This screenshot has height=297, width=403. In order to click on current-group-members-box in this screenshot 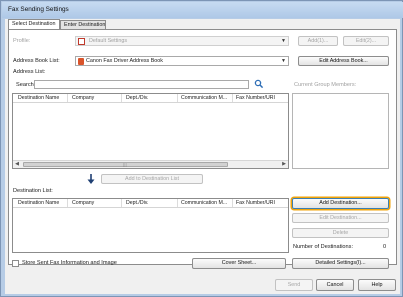, I will do `click(340, 131)`.